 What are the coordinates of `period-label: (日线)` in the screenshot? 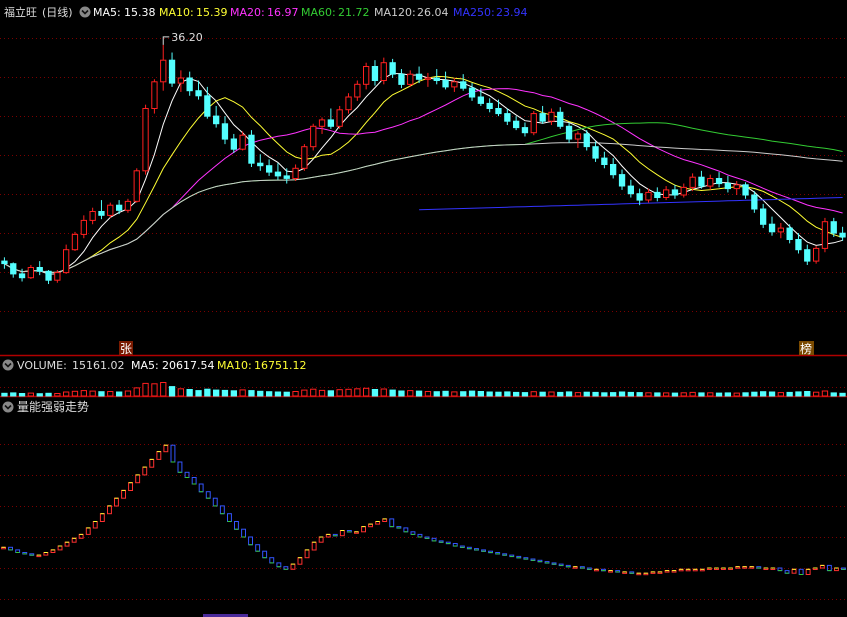 It's located at (57, 12).